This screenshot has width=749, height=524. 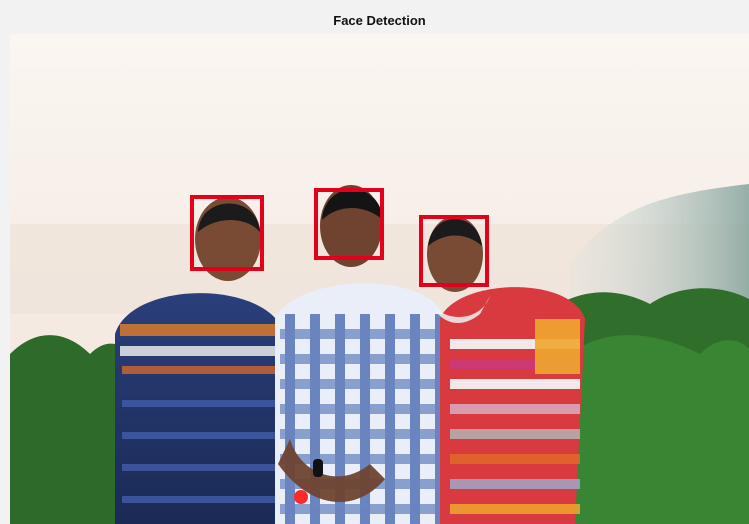 What do you see at coordinates (557, 346) in the screenshot?
I see `person-right-sleeve` at bounding box center [557, 346].